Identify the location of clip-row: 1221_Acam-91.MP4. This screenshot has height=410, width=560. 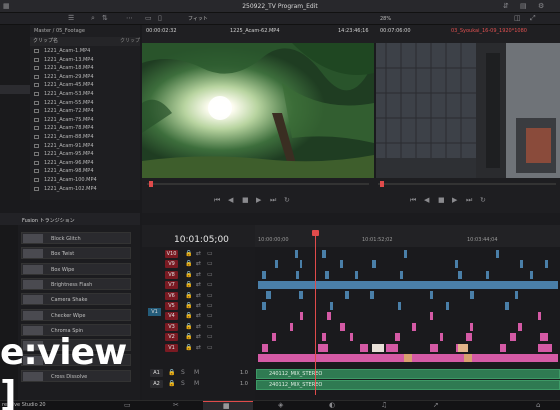
(84, 146).